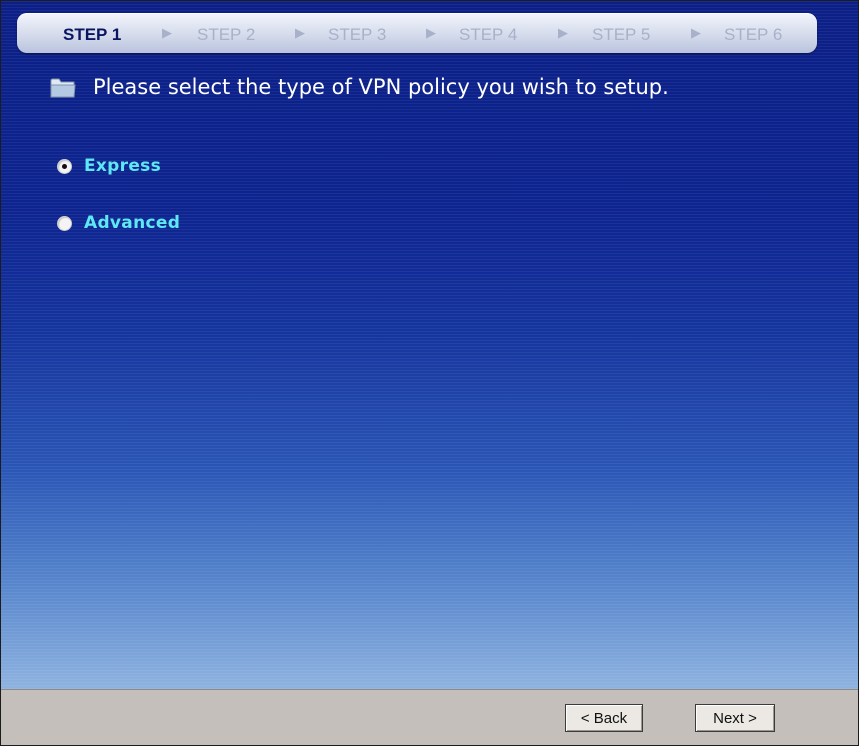 The width and height of the screenshot is (859, 746). What do you see at coordinates (226, 34) in the screenshot?
I see `step-2: STEP 2` at bounding box center [226, 34].